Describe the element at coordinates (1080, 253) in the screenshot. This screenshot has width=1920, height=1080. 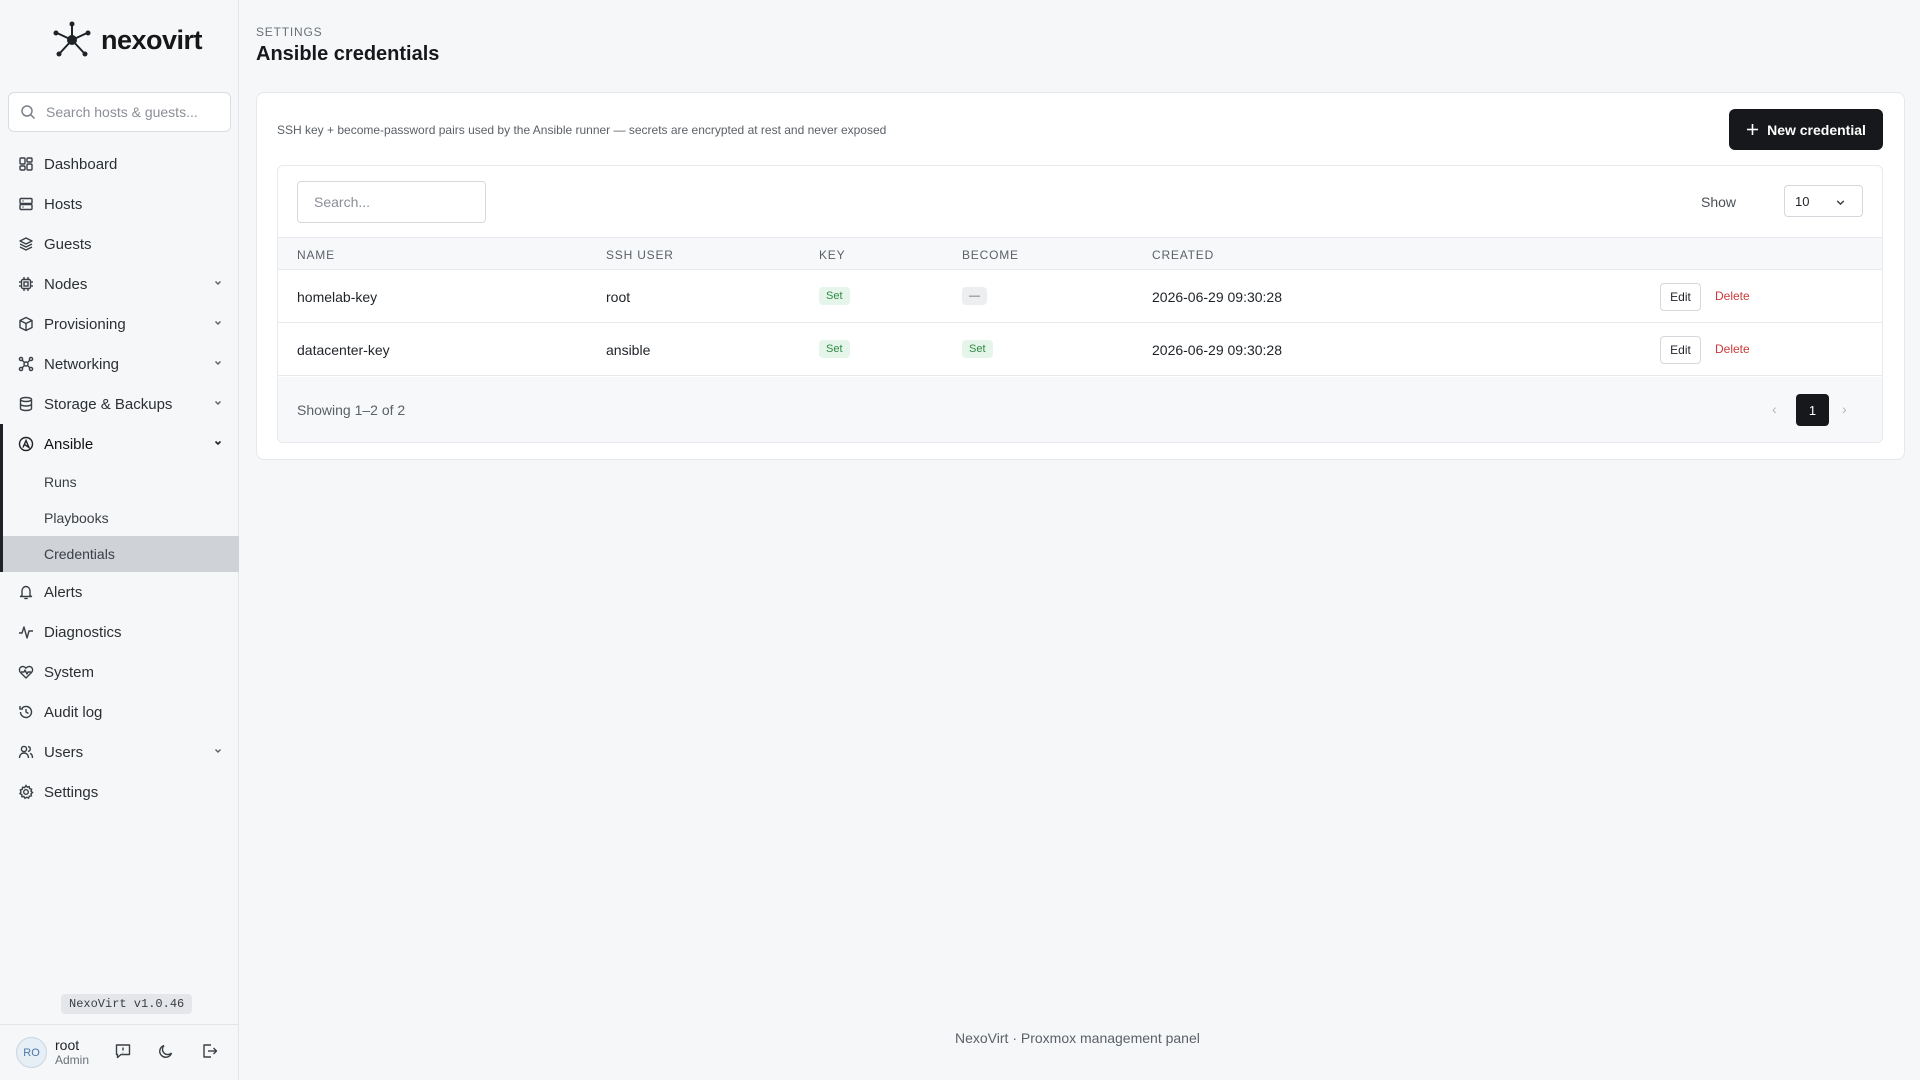
I see `table-header: NAME SSH USER KEY BECOME CREATED` at that location.